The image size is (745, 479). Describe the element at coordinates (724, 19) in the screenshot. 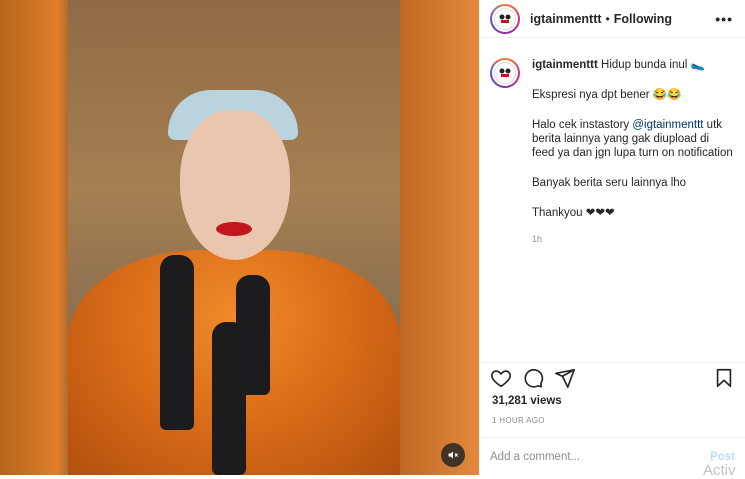

I see `more-options-button: •••` at that location.